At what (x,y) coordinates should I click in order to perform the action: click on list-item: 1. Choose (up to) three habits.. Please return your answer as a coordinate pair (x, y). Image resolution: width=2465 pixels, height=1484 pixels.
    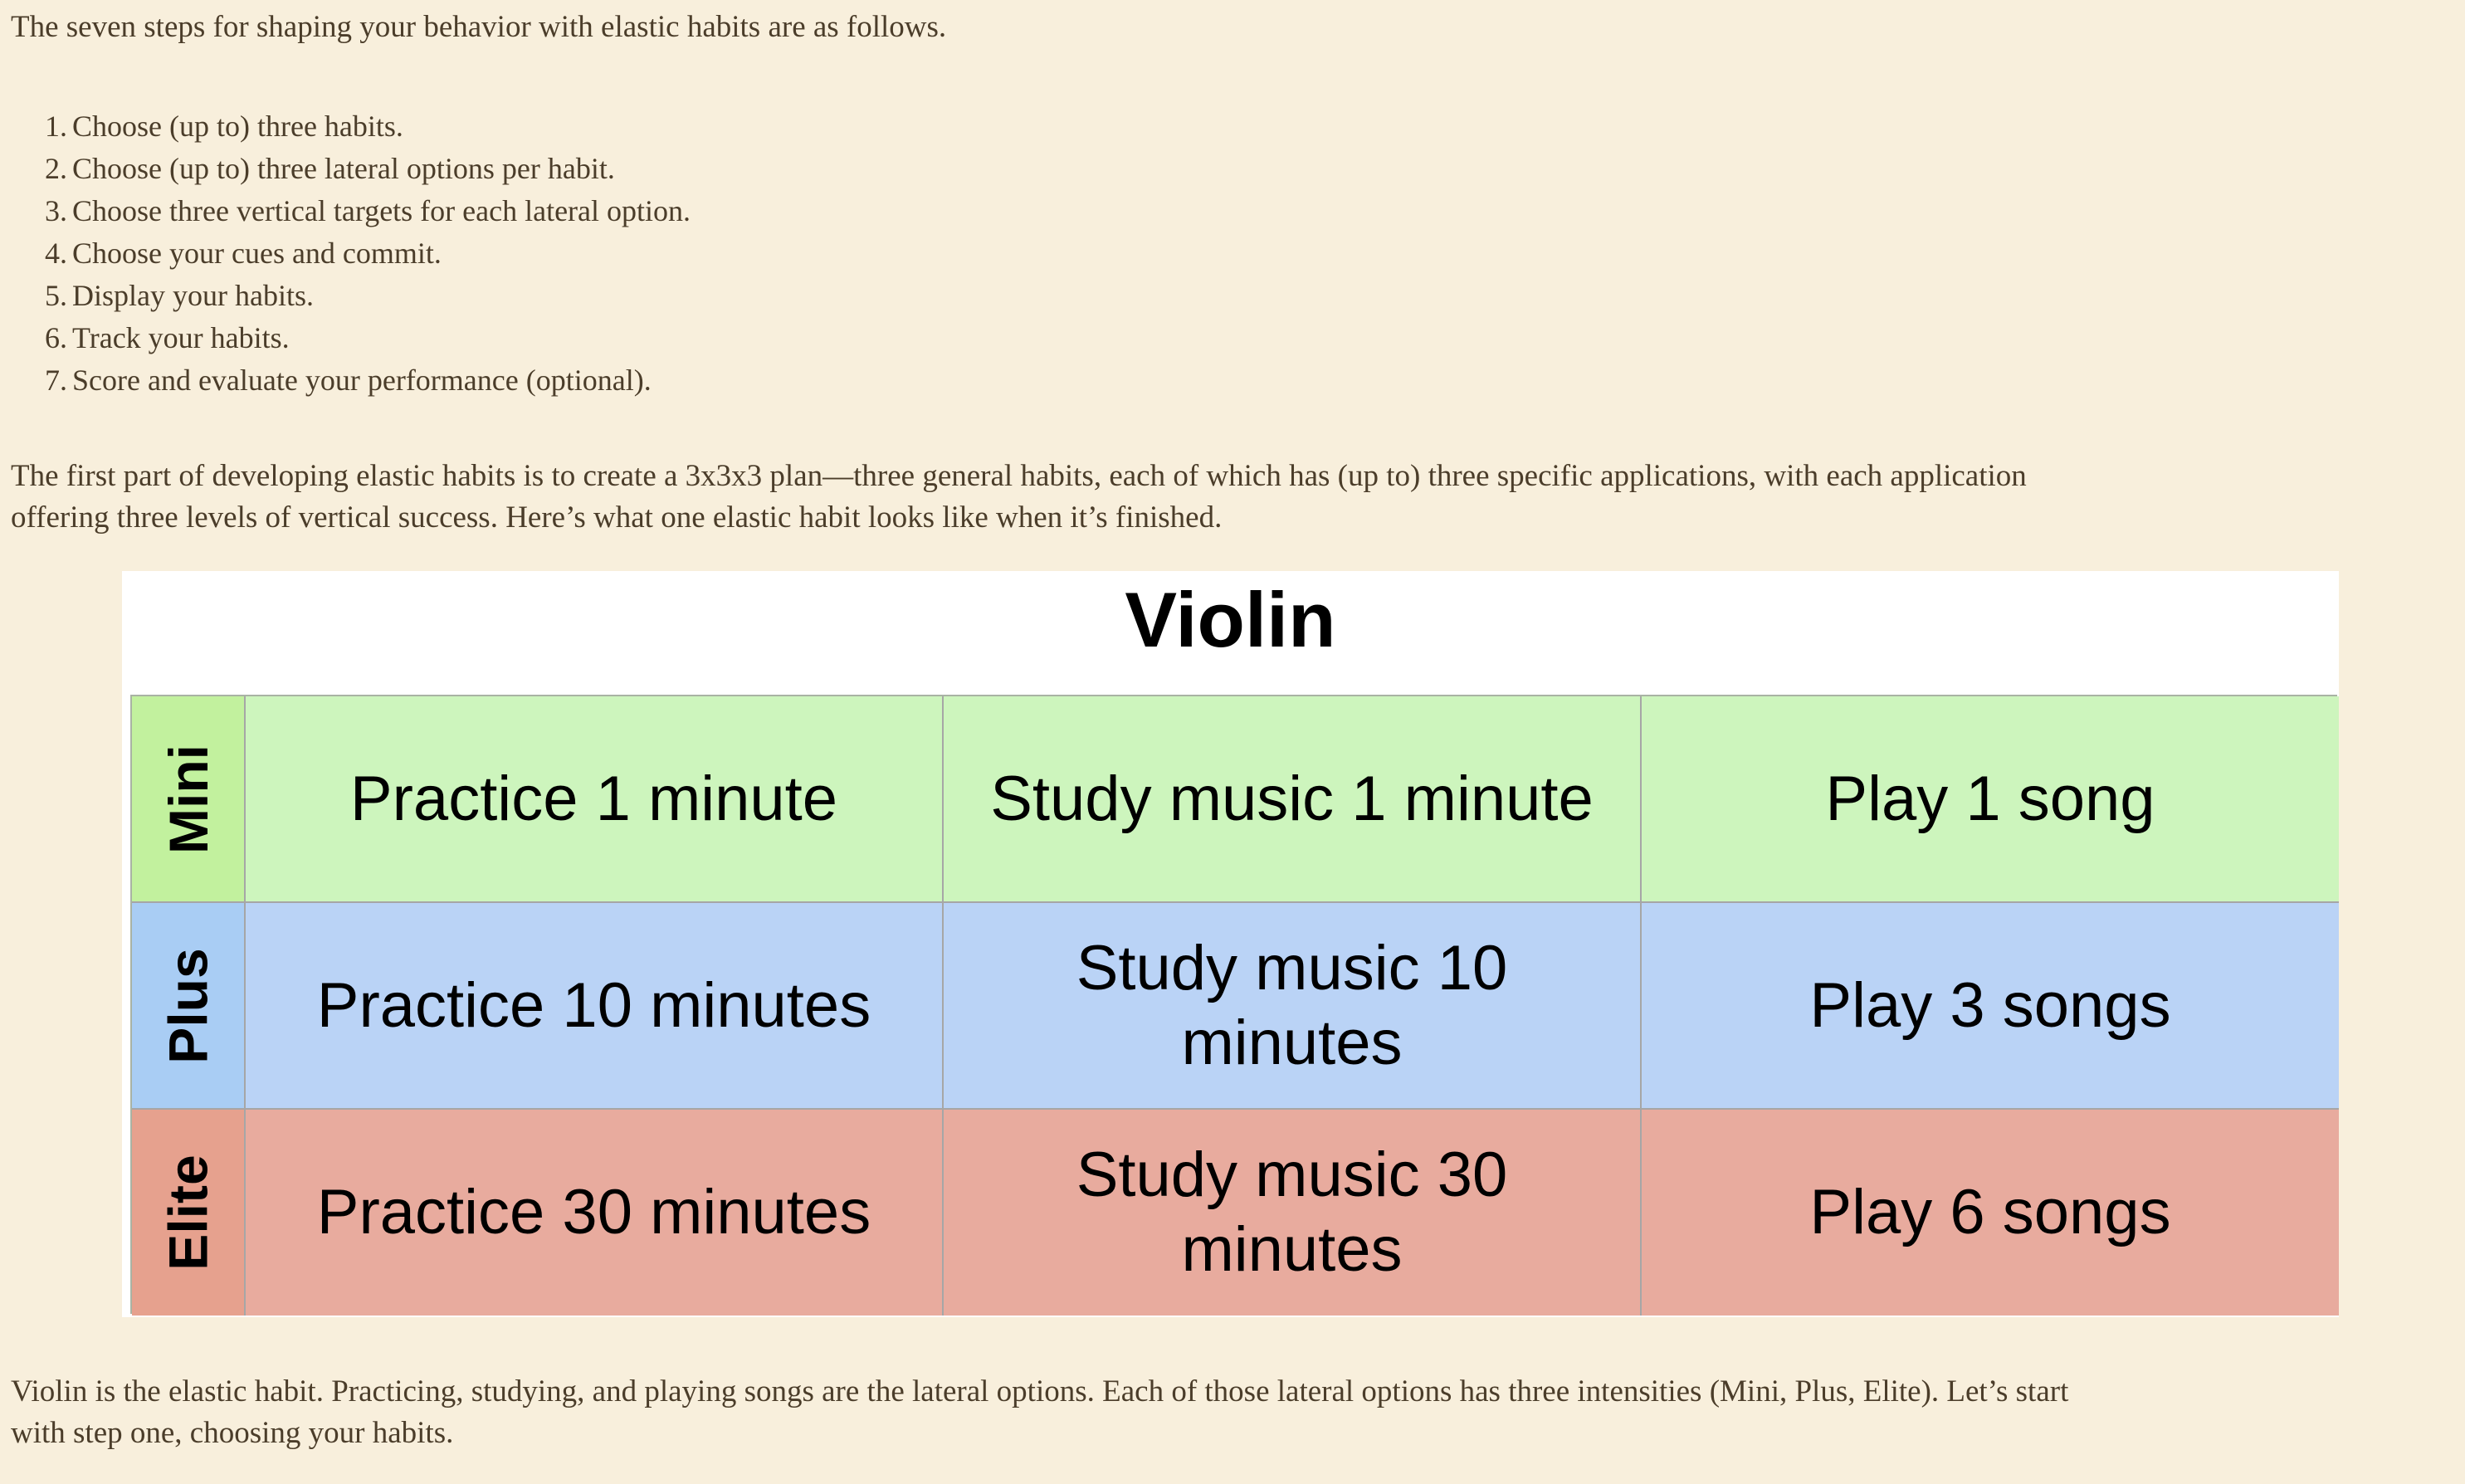
    Looking at the image, I should click on (345, 126).